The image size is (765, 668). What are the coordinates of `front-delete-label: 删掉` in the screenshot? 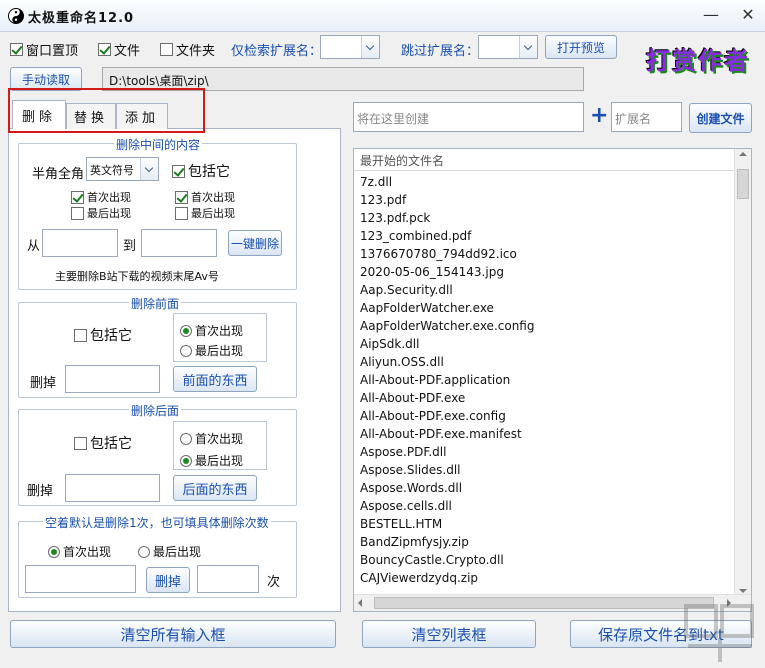 It's located at (43, 383).